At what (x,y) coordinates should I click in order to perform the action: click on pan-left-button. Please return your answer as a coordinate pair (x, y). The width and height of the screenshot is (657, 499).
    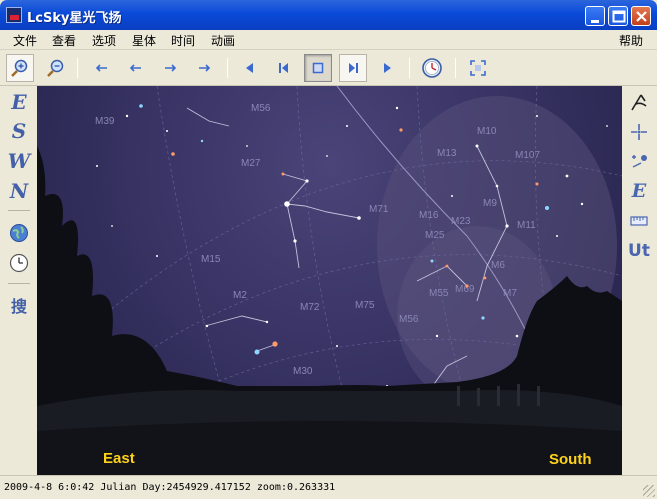
    Looking at the image, I should click on (136, 68).